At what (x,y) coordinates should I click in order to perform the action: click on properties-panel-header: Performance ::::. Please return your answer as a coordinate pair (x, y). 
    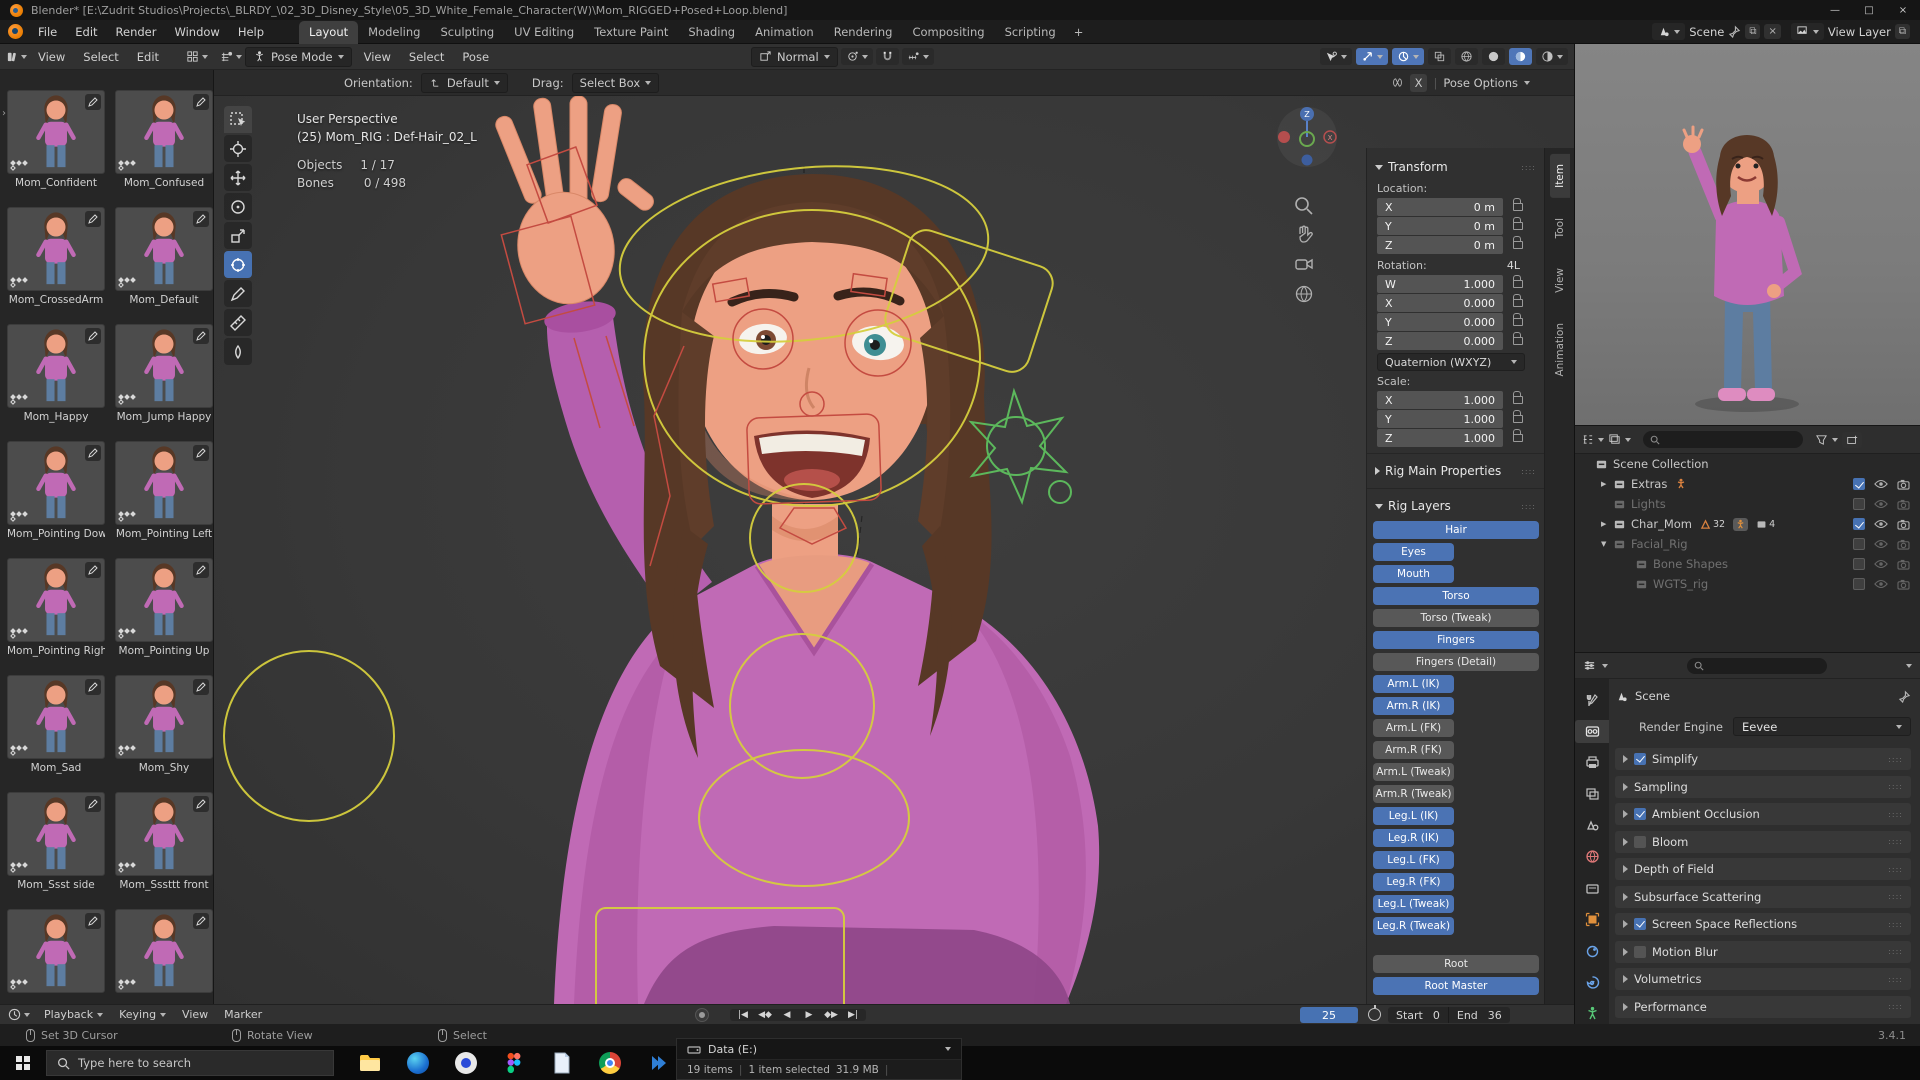
    Looking at the image, I should click on (1763, 1006).